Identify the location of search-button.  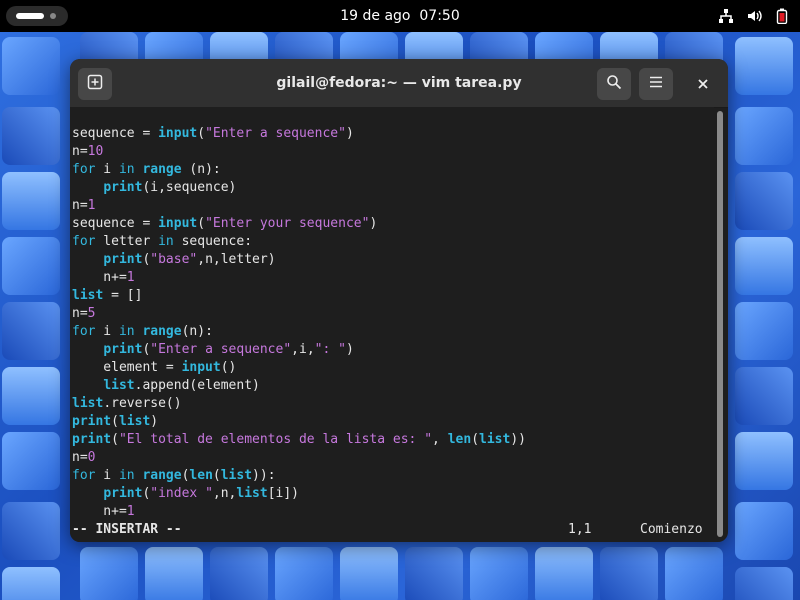
(614, 84).